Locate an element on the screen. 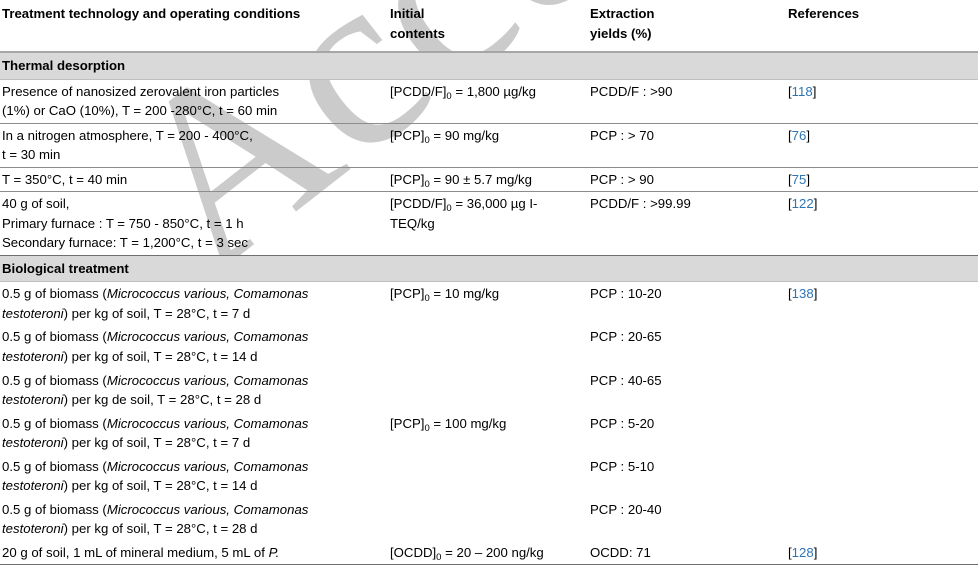  header-line: References is located at coordinates (824, 13).